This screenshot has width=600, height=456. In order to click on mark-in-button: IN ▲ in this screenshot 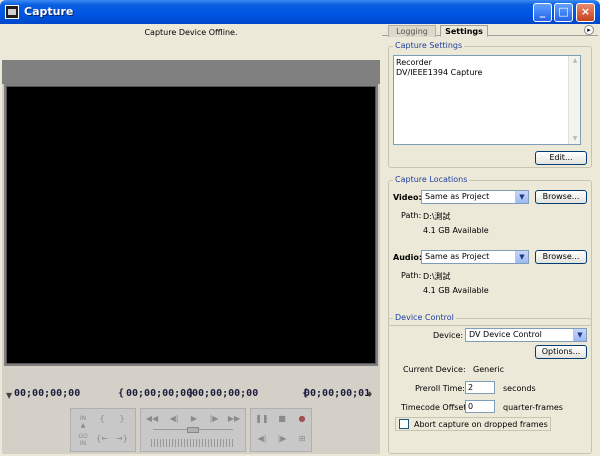, I will do `click(83, 422)`.